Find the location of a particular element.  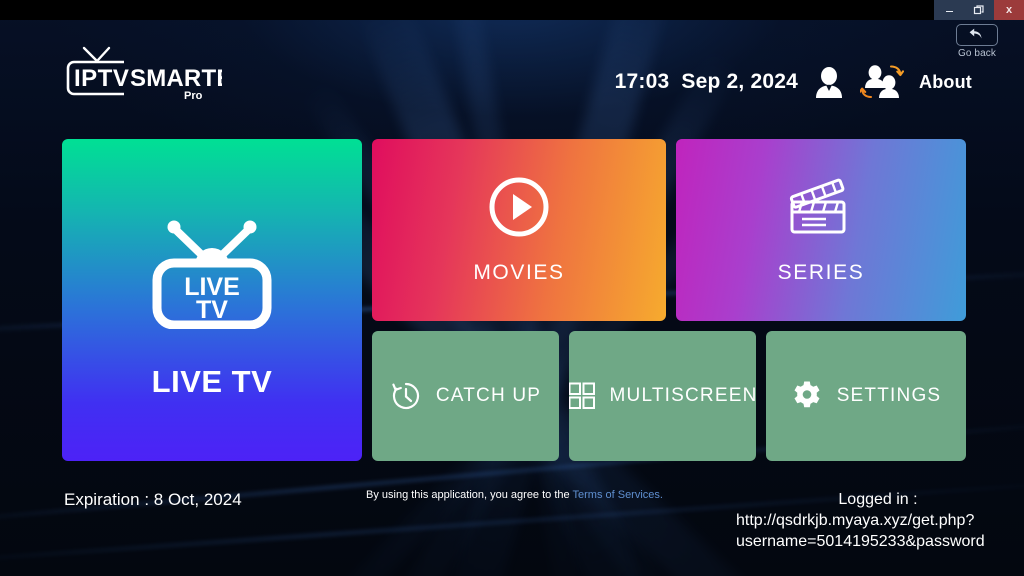

restore-icon is located at coordinates (978, 10).